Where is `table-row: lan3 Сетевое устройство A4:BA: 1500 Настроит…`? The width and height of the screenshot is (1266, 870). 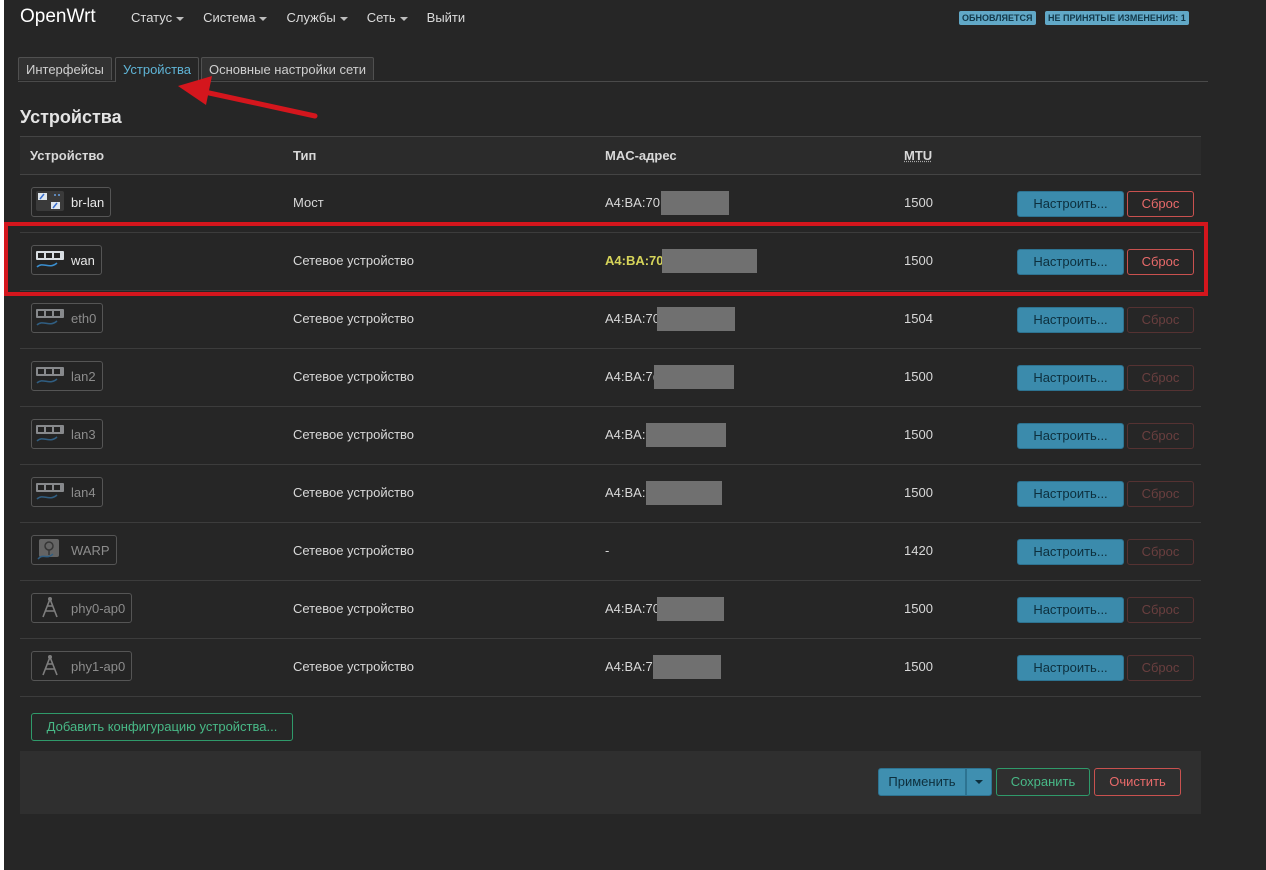 table-row: lan3 Сетевое устройство A4:BA: 1500 Настроит… is located at coordinates (610, 436).